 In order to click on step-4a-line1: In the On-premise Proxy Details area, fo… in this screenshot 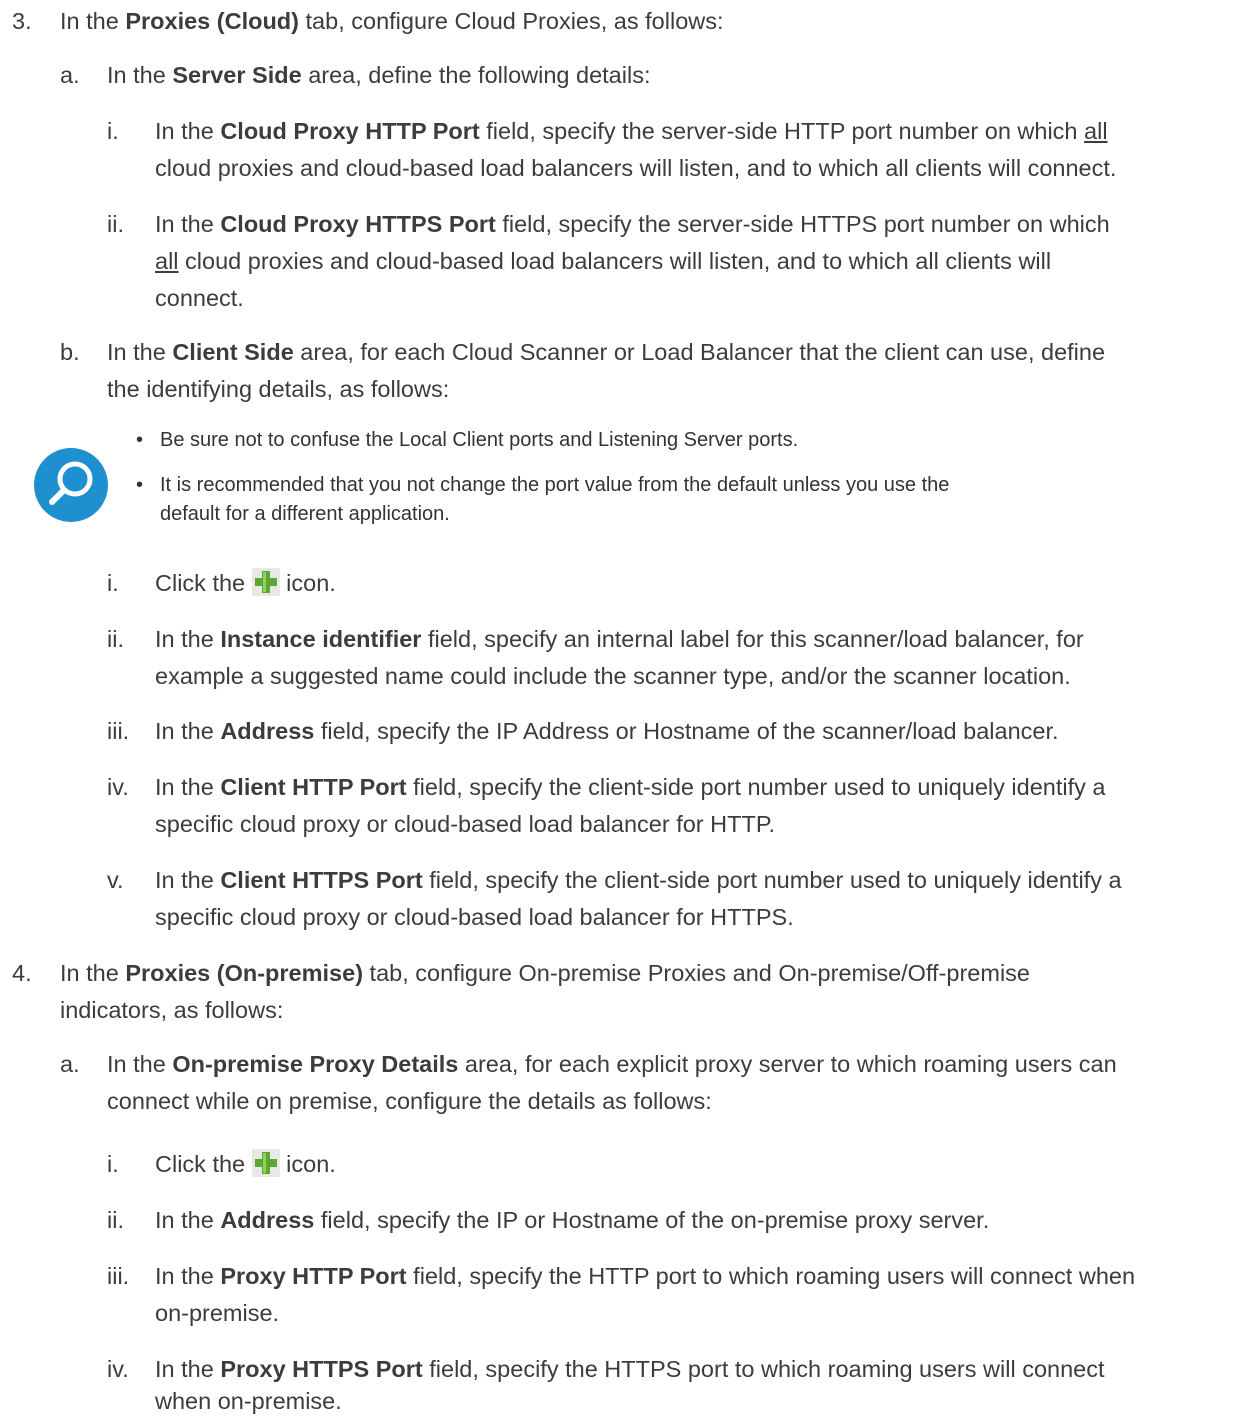, I will do `click(612, 1064)`.